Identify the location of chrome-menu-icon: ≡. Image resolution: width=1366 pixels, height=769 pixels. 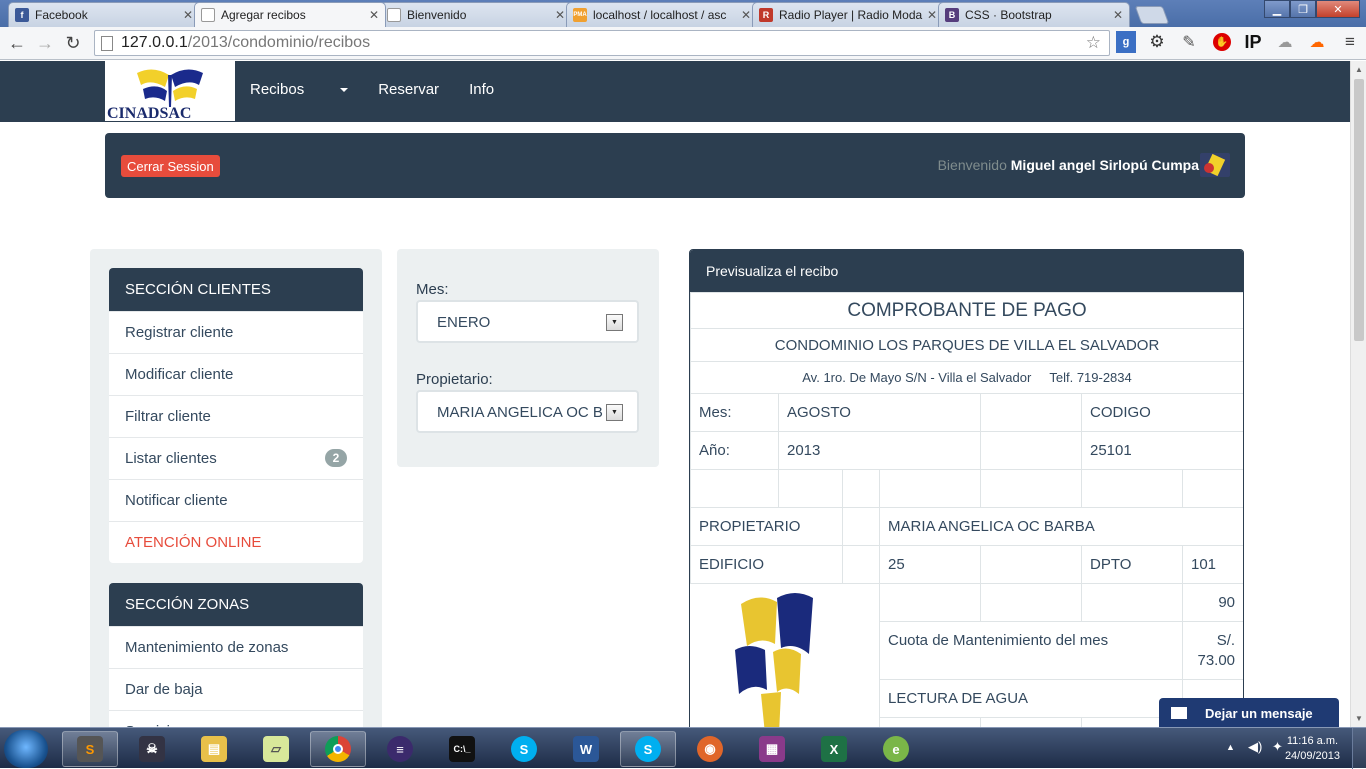
(1350, 42).